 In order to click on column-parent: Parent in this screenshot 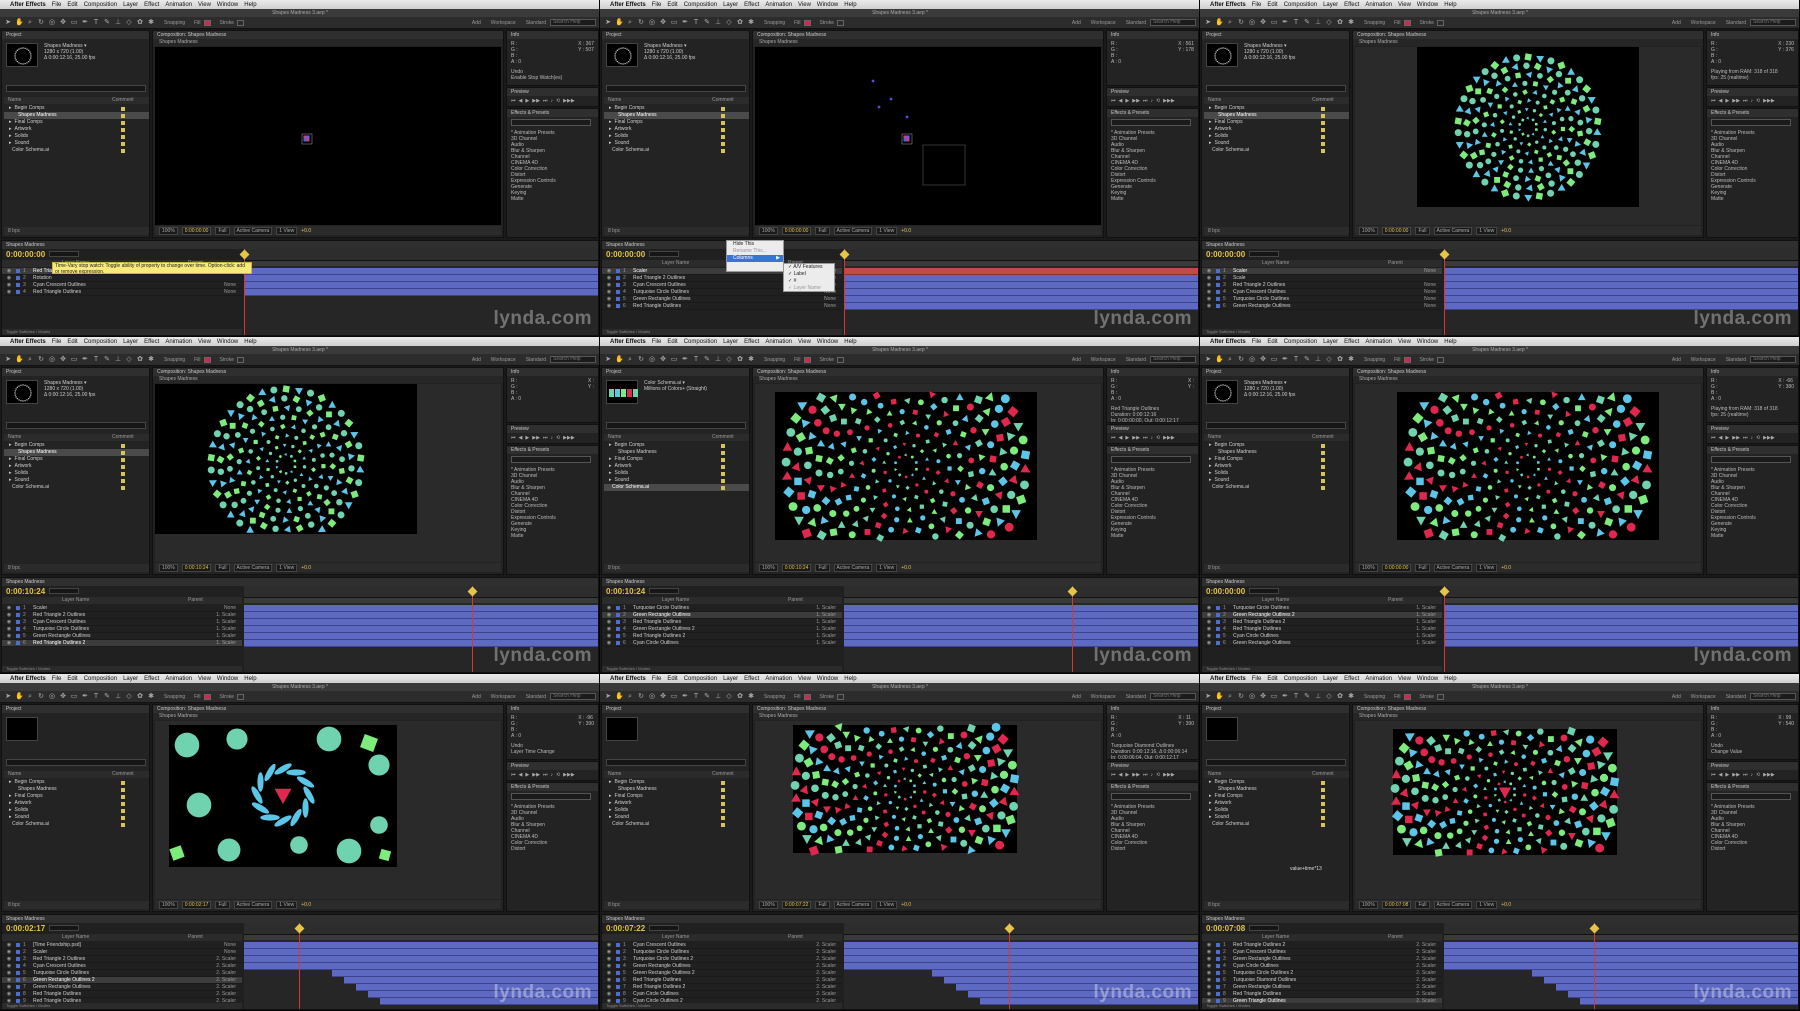, I will do `click(1395, 263)`.